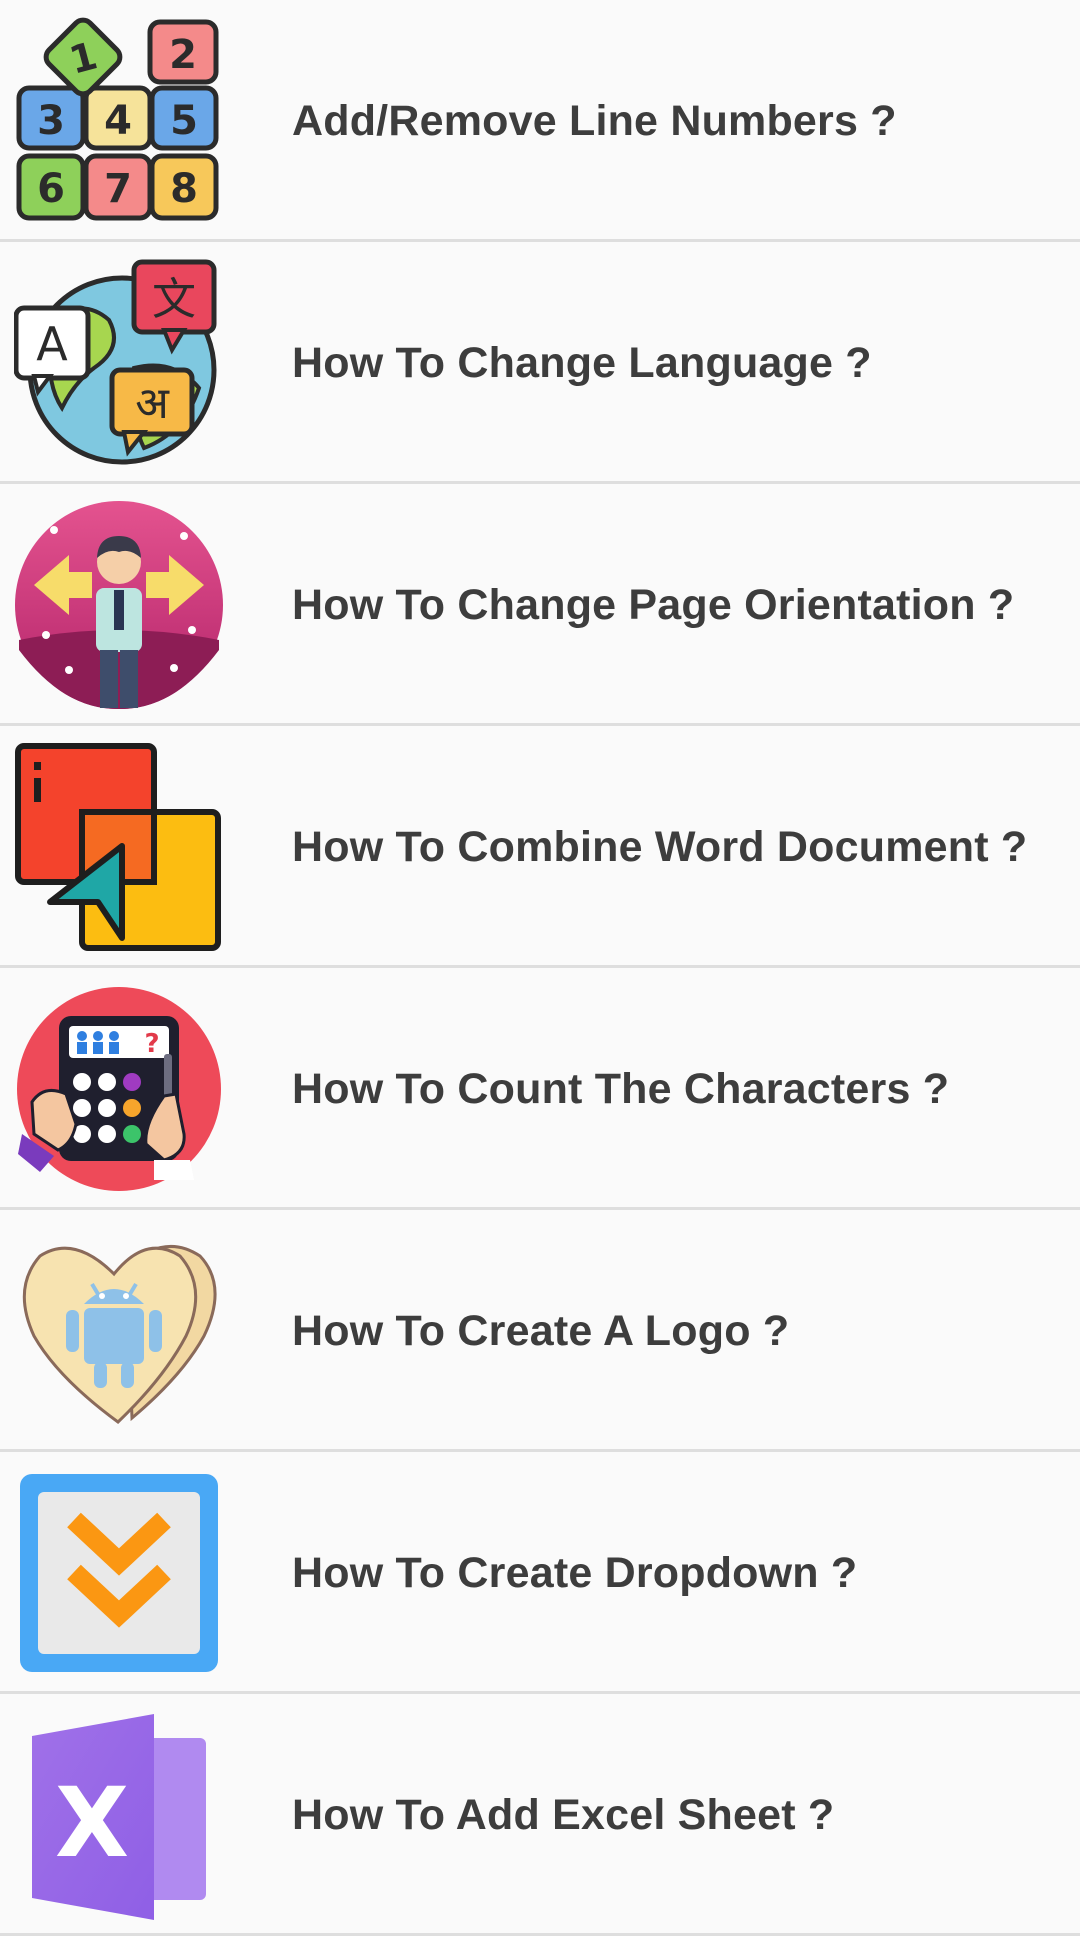 The height and width of the screenshot is (1936, 1080). I want to click on translate-letter: A, so click(52, 344).